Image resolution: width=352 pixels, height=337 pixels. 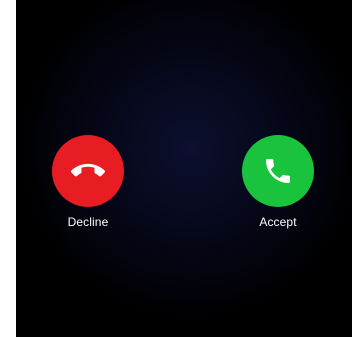 I want to click on phone-hangup-icon, so click(x=88, y=171).